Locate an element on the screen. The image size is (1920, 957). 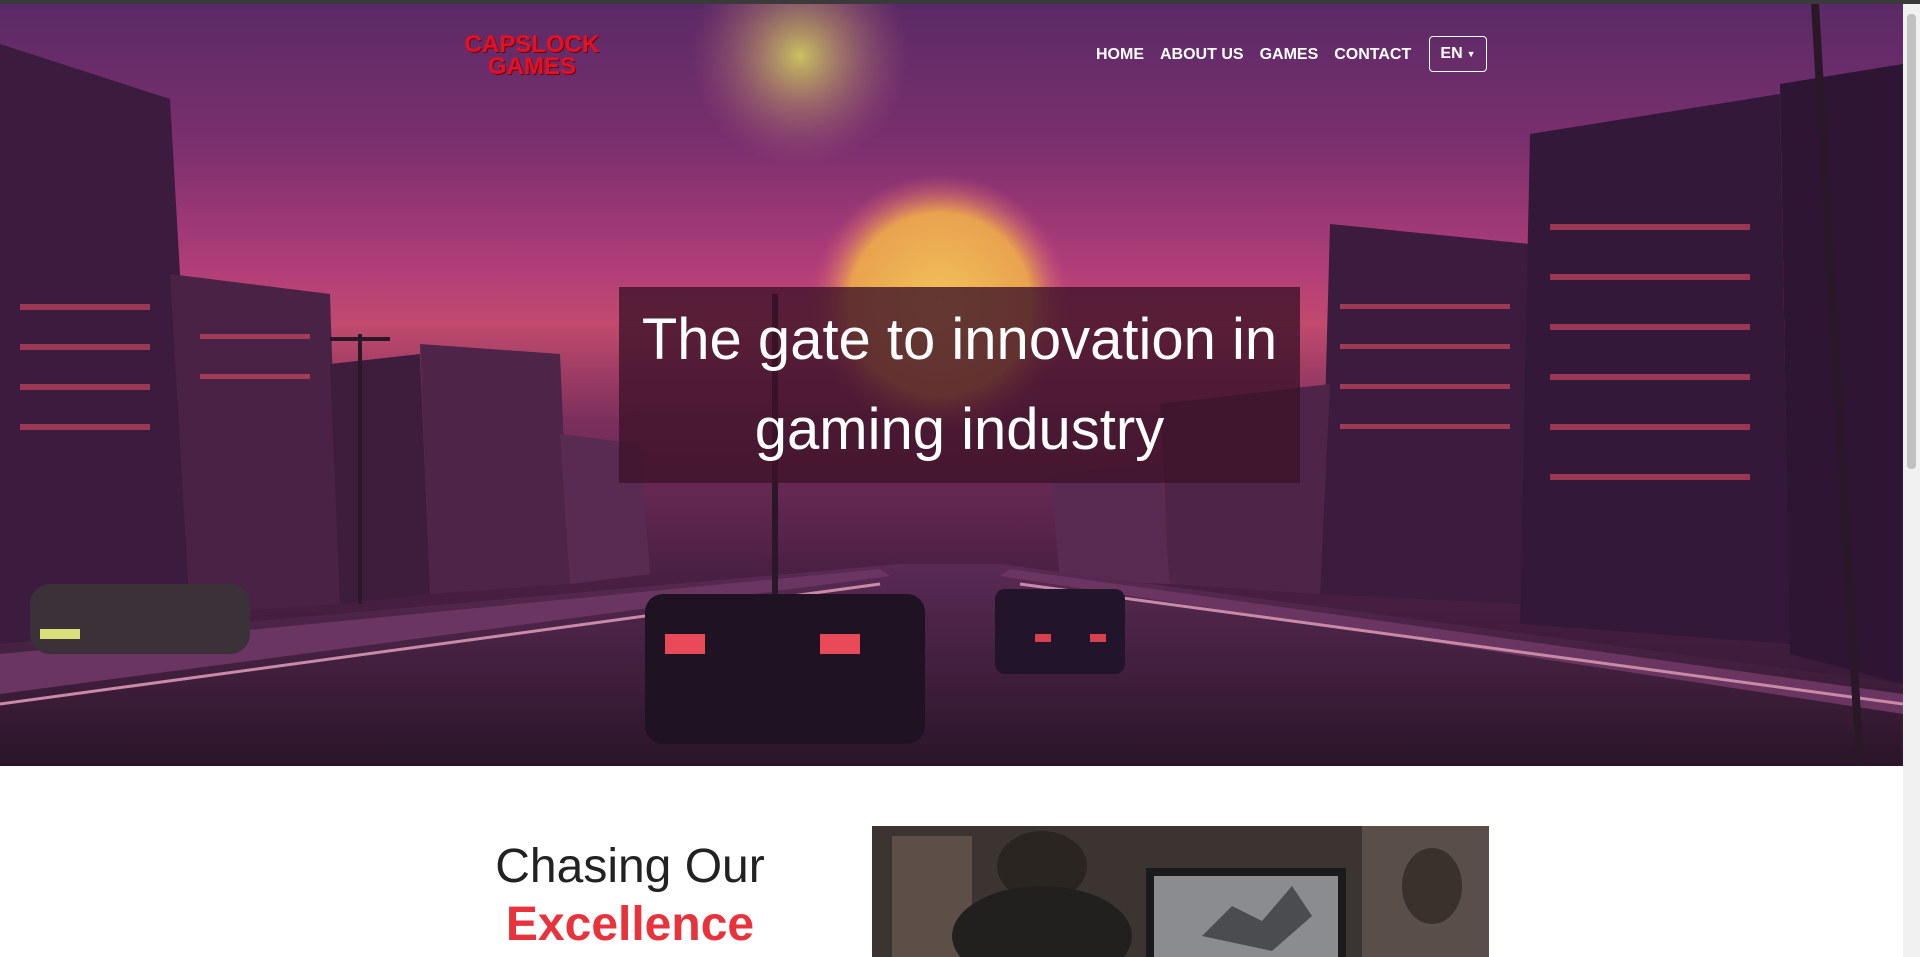
nav-link-home: HOME is located at coordinates (1120, 55).